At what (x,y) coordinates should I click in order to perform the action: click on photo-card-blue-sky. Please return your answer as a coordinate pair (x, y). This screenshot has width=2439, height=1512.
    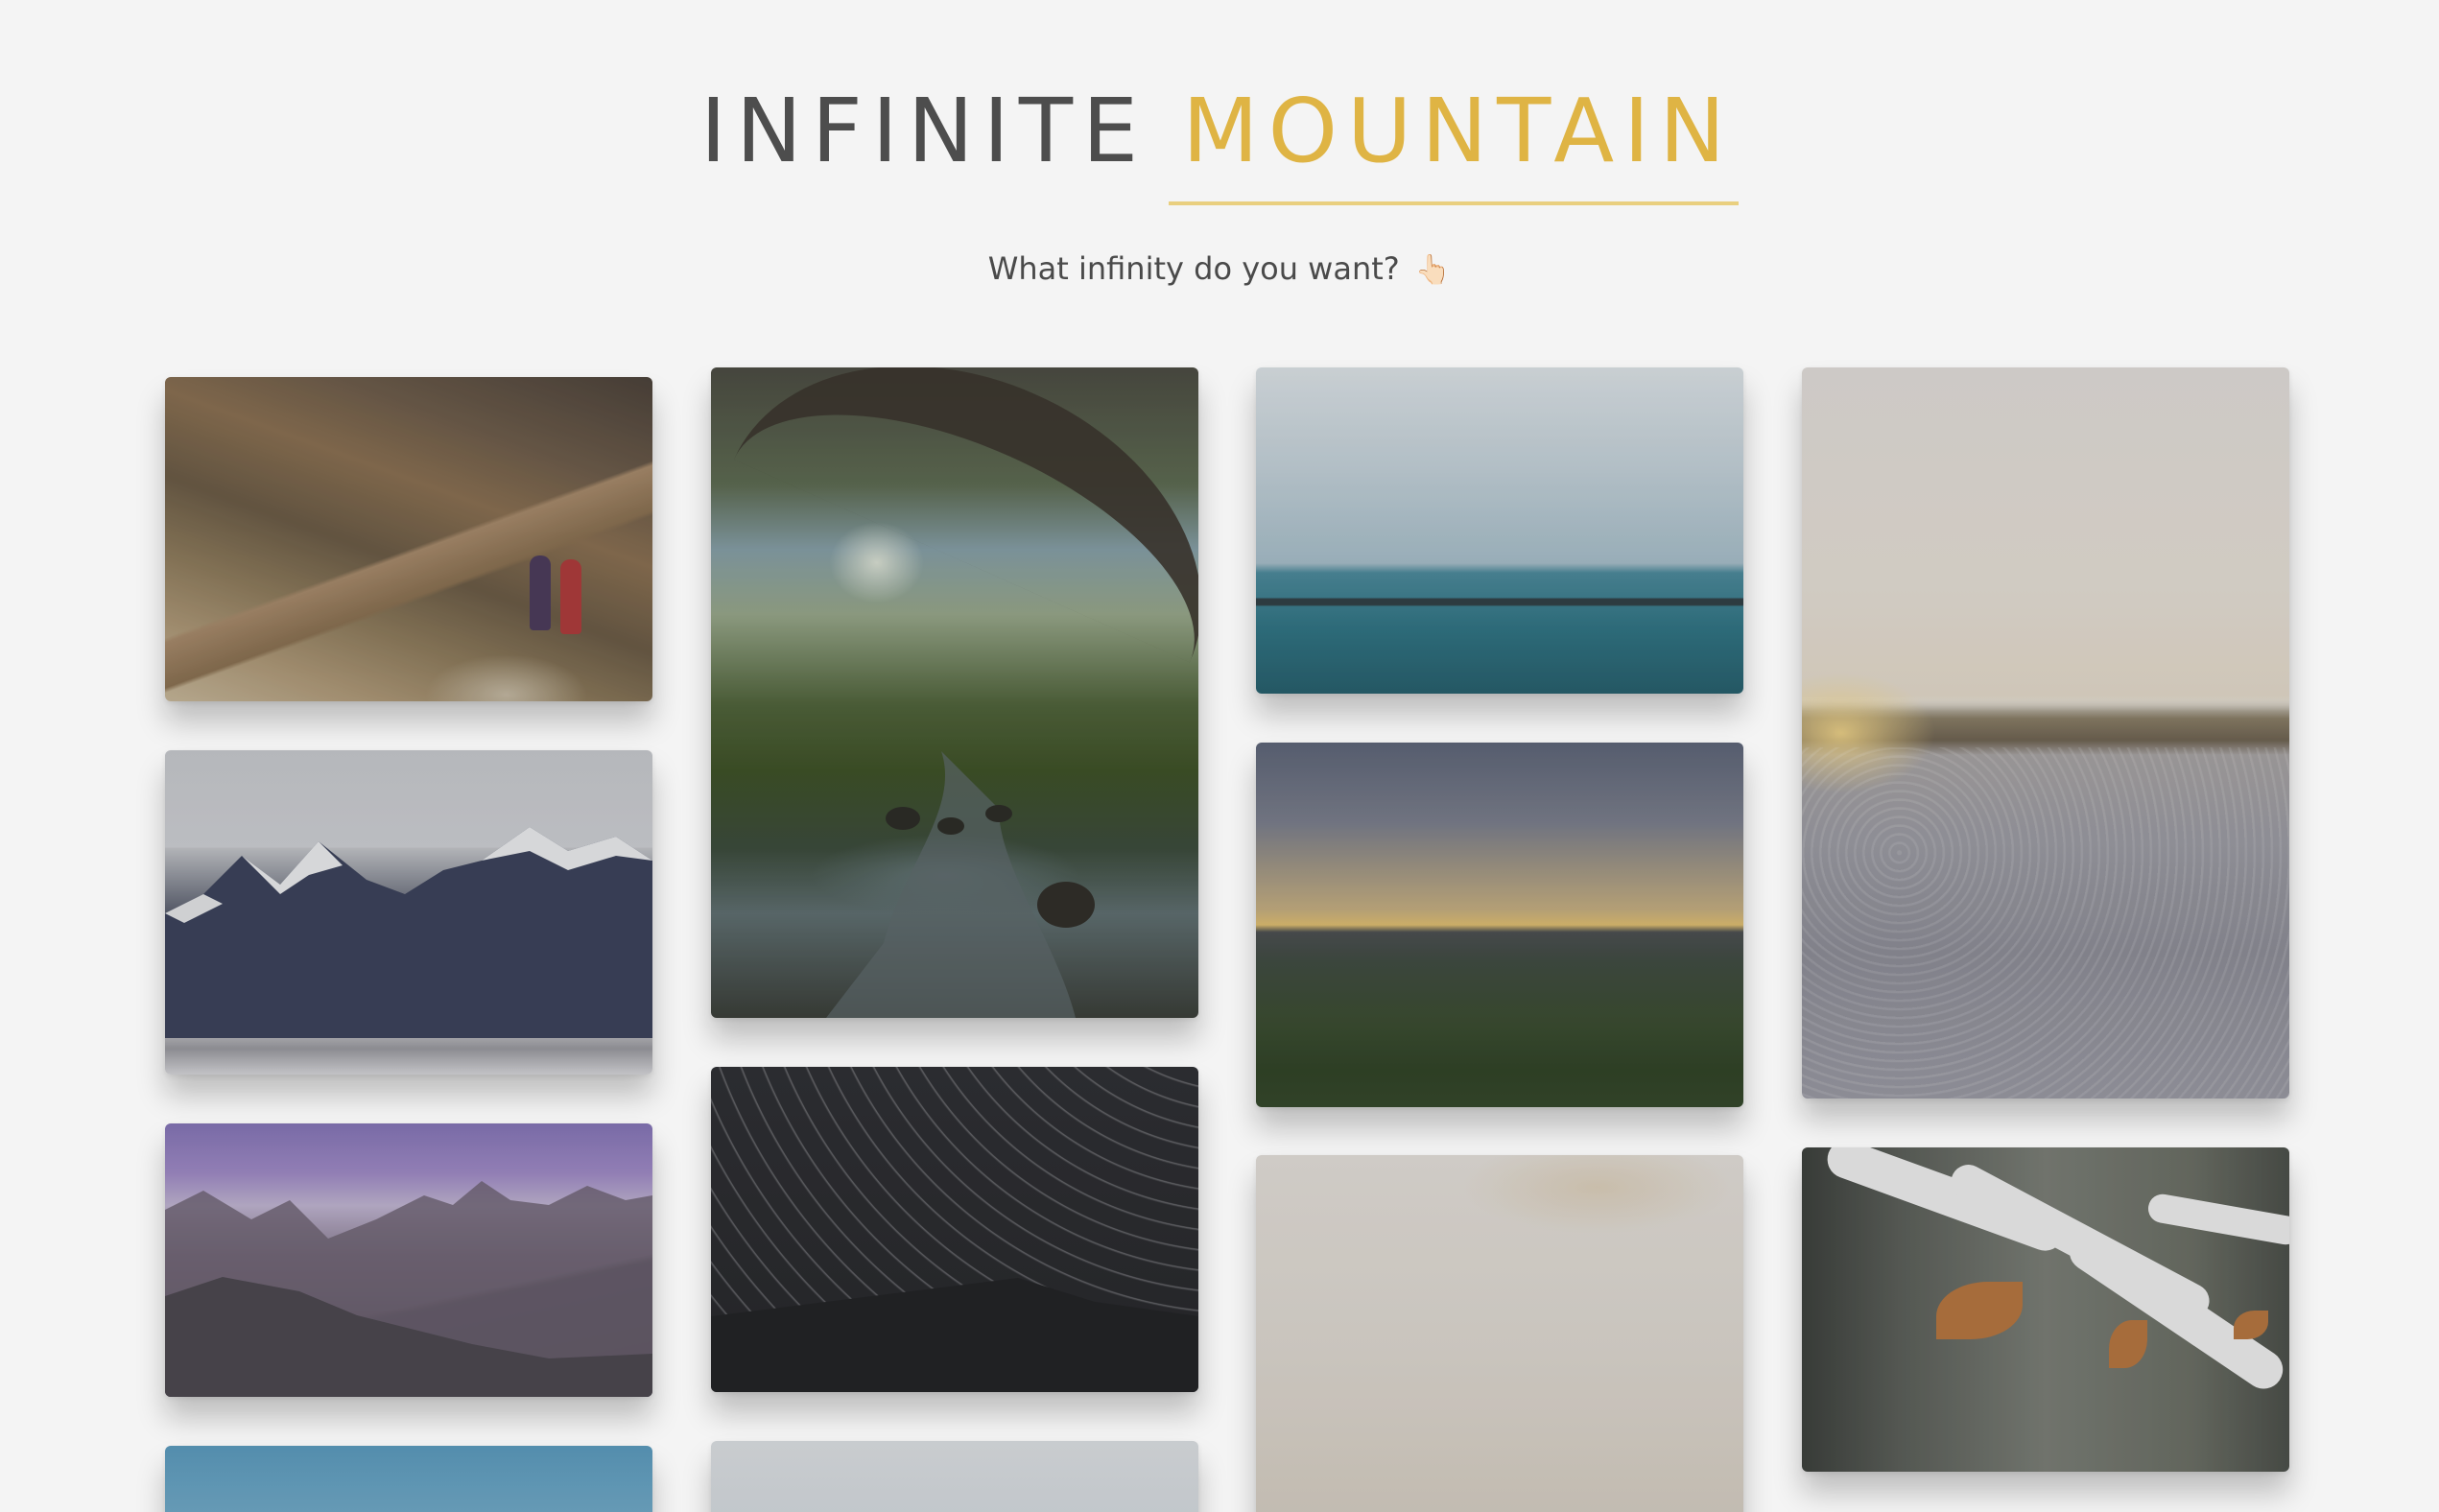
    Looking at the image, I should click on (409, 1479).